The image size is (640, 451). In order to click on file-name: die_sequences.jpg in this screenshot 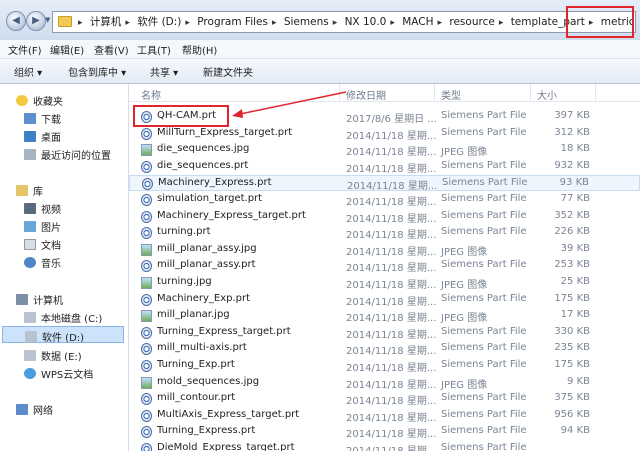, I will do `click(203, 149)`.